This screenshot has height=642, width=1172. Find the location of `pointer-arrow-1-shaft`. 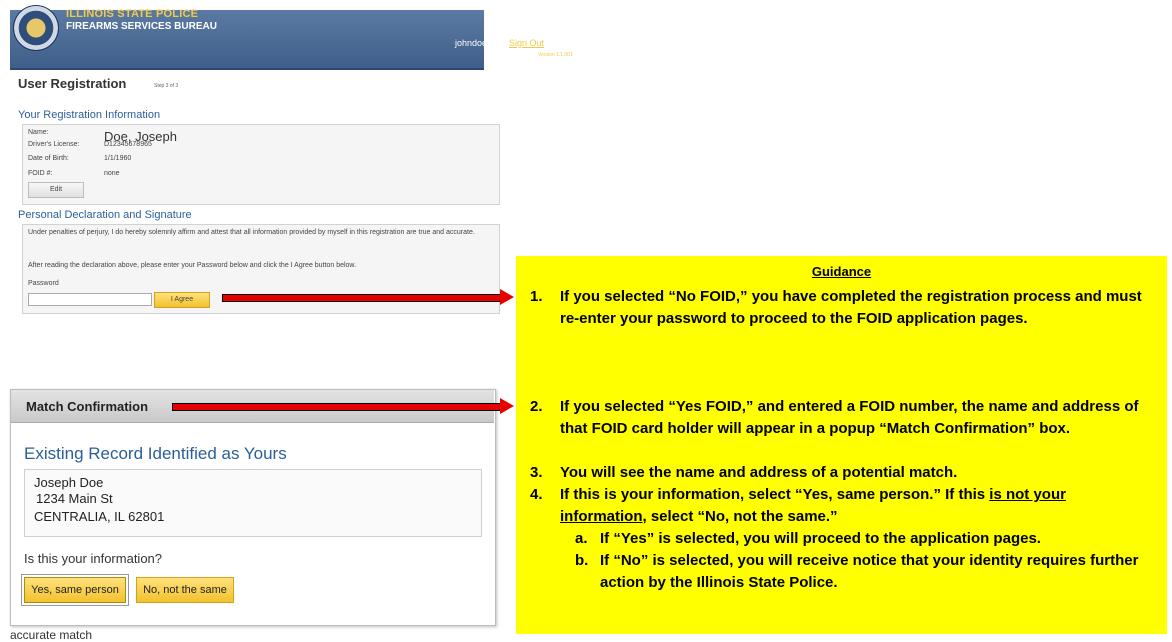

pointer-arrow-1-shaft is located at coordinates (363, 298).